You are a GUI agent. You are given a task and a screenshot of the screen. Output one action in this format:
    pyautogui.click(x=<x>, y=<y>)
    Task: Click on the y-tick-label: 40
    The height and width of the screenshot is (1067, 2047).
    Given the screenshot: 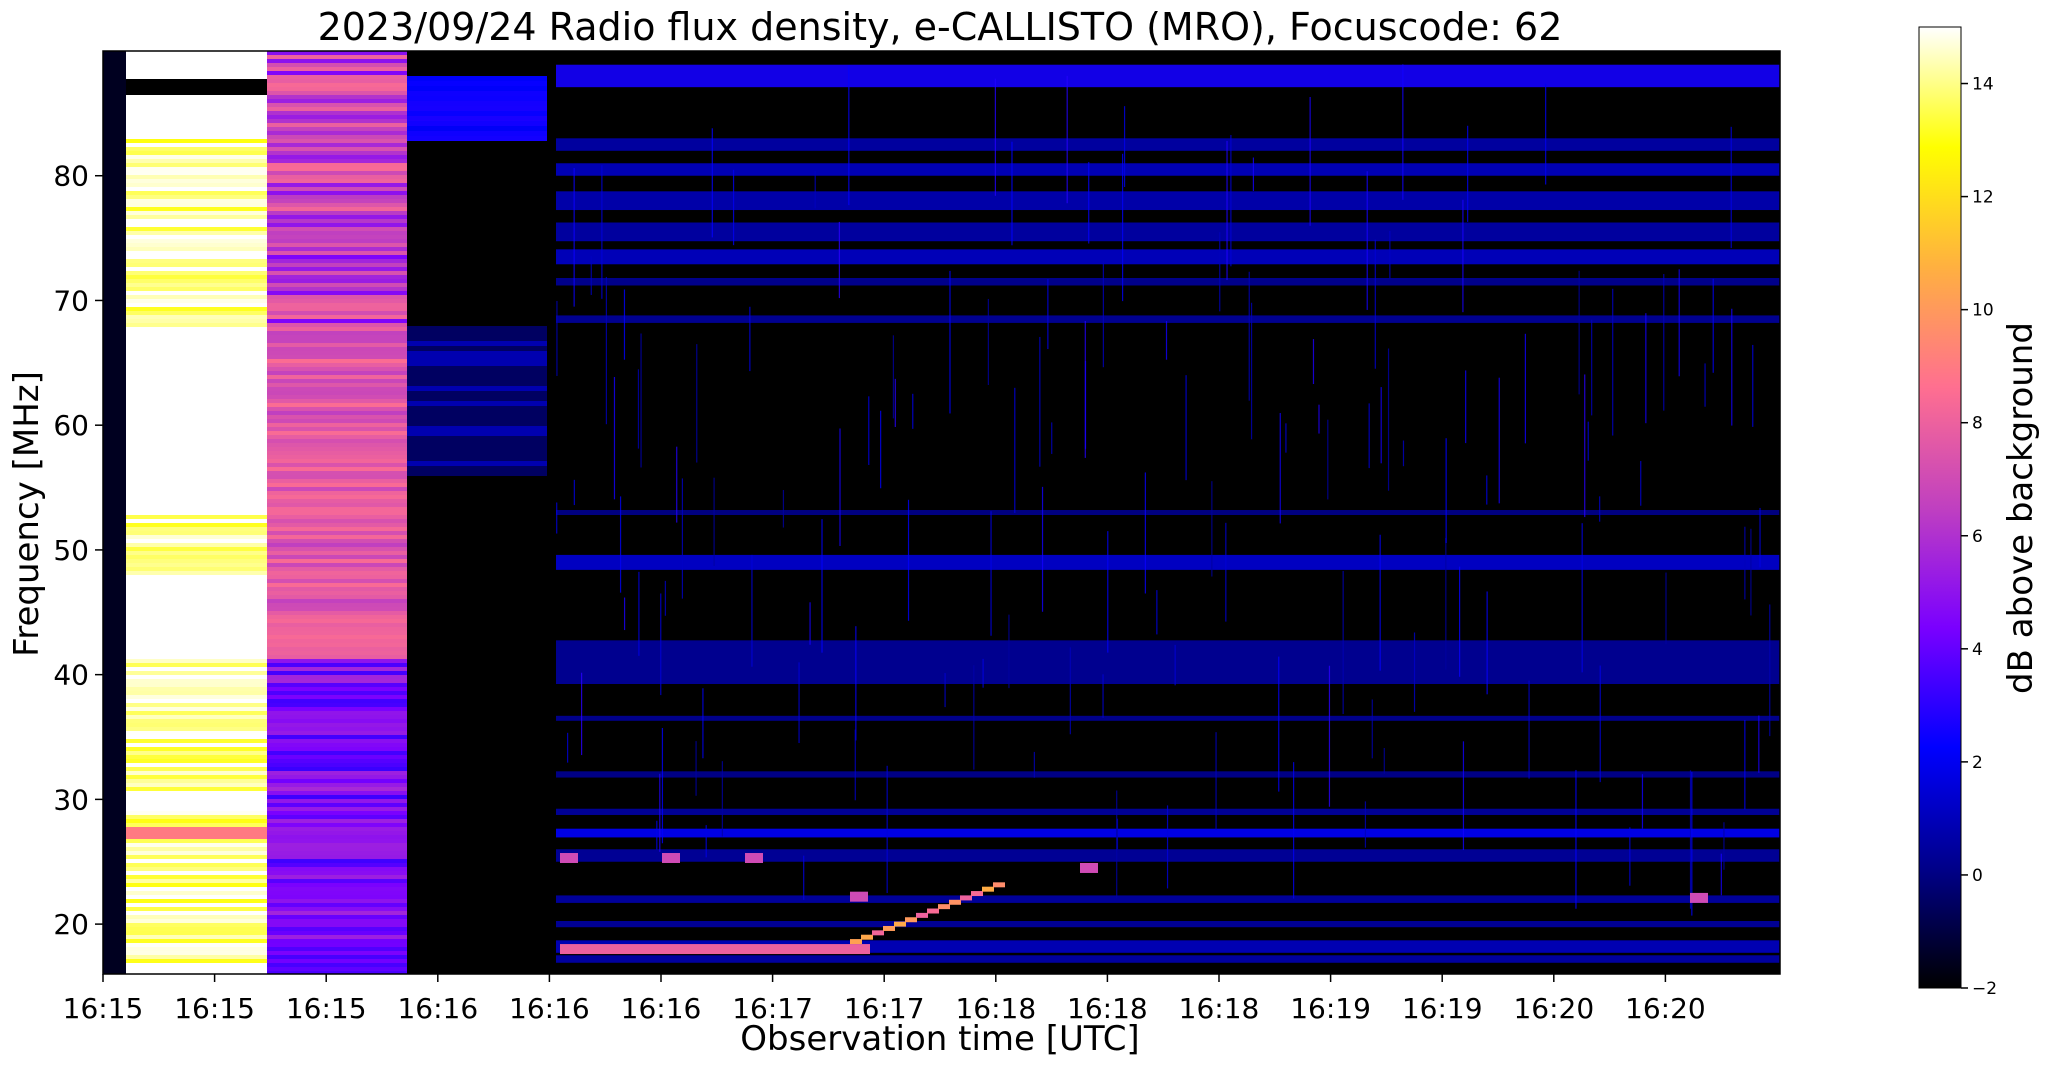 What is the action you would take?
    pyautogui.click(x=71, y=675)
    